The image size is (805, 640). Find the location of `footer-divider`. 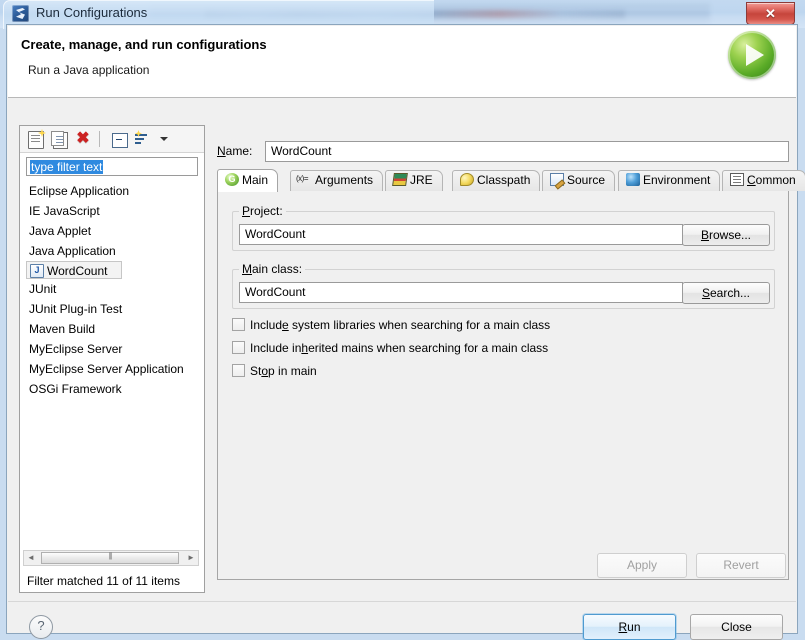

footer-divider is located at coordinates (402, 601).